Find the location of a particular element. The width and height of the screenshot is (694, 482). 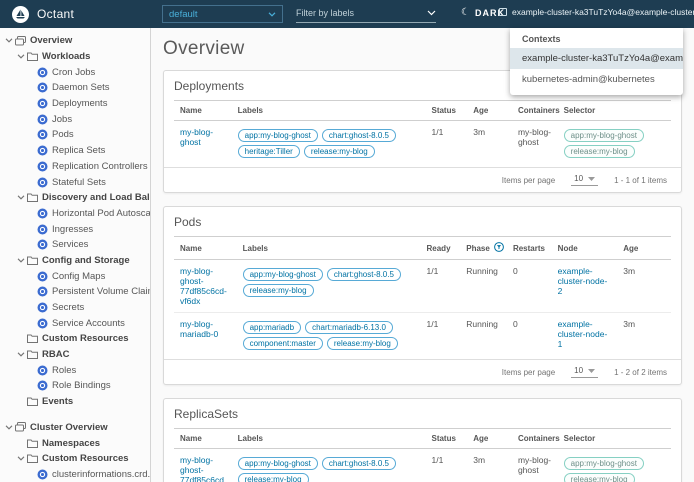

label-filter is located at coordinates (366, 13).